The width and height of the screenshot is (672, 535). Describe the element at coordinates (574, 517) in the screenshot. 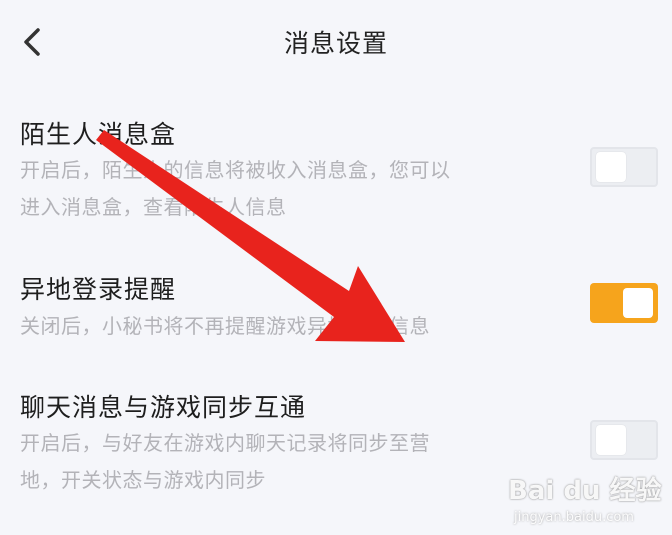

I see `watermark-url: jingyan.baidu.com` at that location.